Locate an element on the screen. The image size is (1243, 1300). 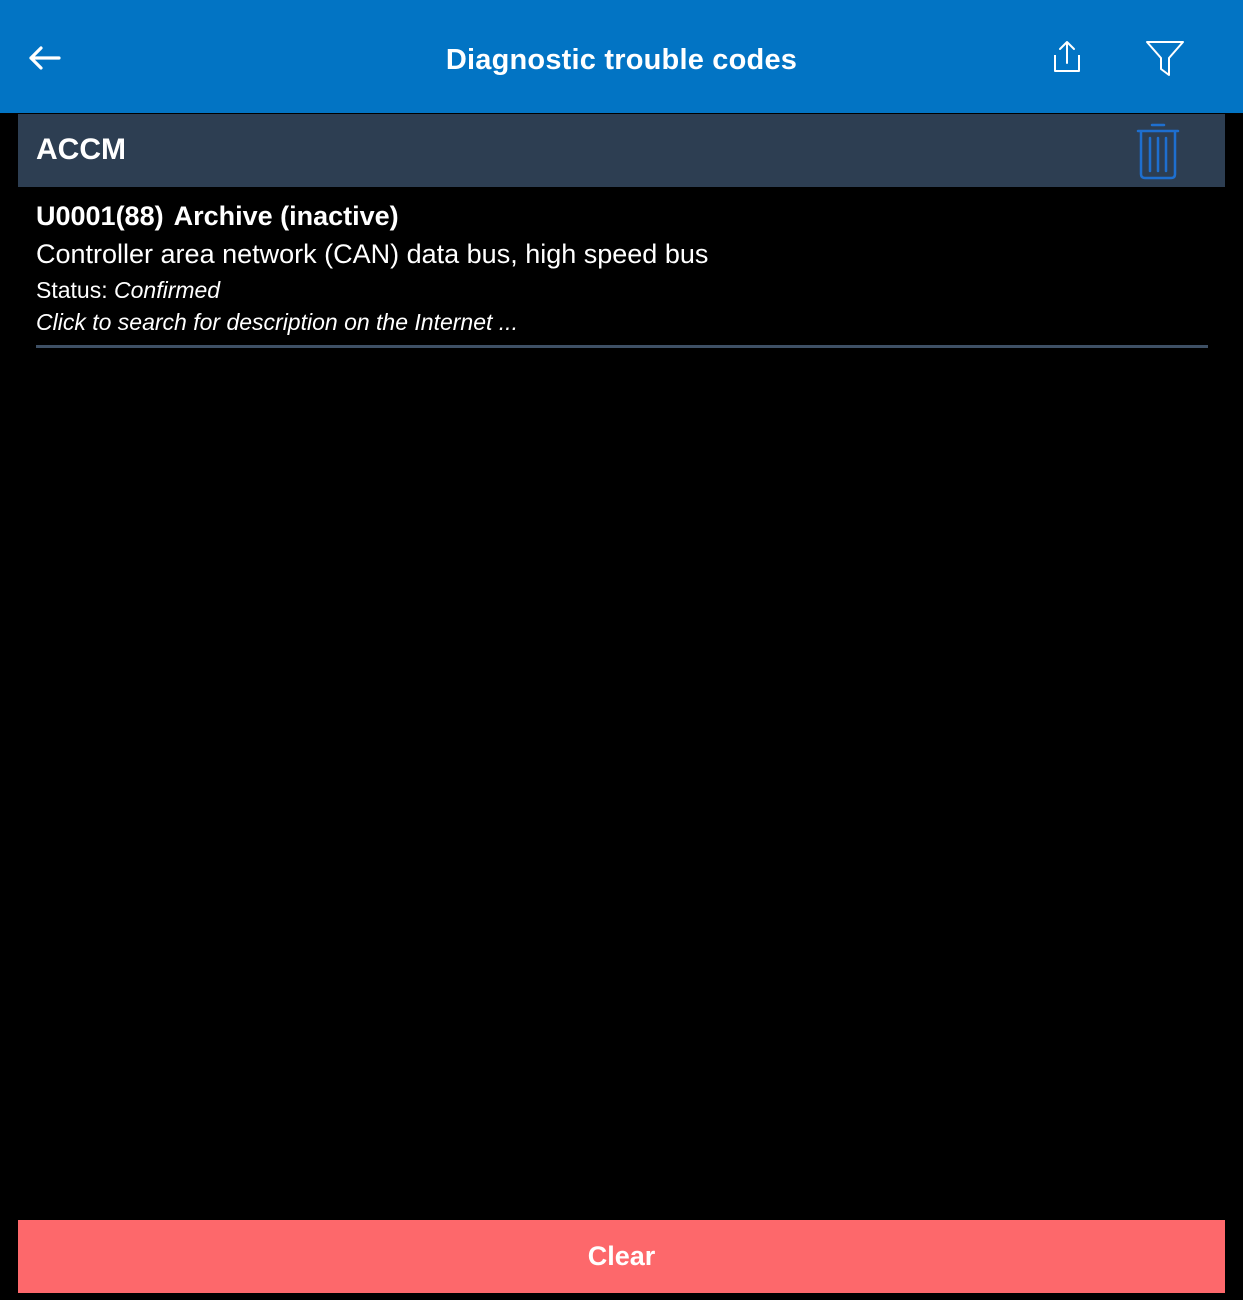
delete-module-button is located at coordinates (1158, 151).